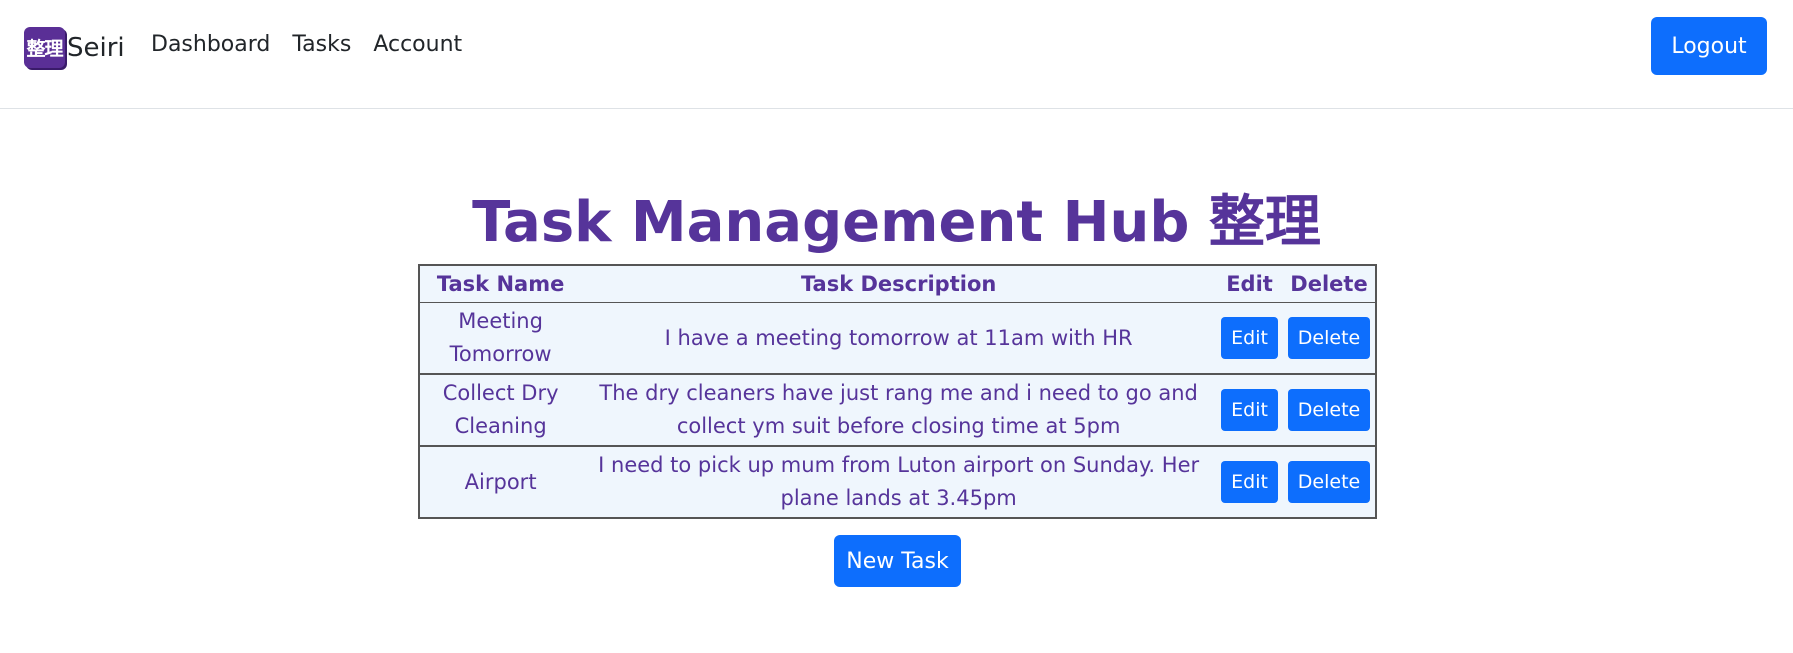 This screenshot has height=653, width=1793. Describe the element at coordinates (897, 561) in the screenshot. I see `new-task-button: New Task` at that location.